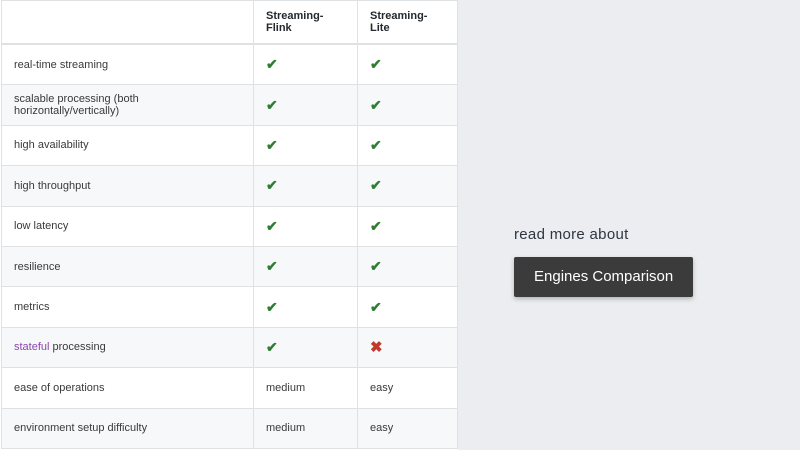 The image size is (800, 450). What do you see at coordinates (571, 234) in the screenshot?
I see `read-more-text: read more about` at bounding box center [571, 234].